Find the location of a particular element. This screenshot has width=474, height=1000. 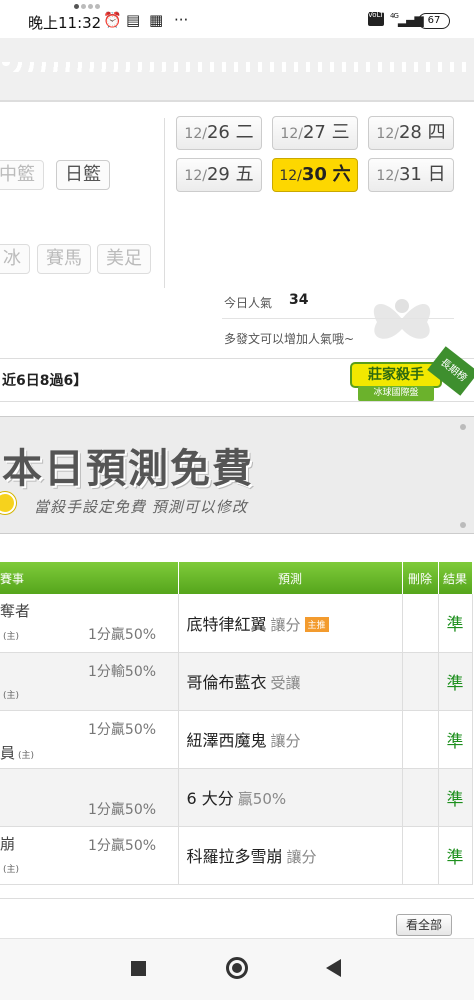

prediction-cell: 紐澤西魔鬼 讓分 is located at coordinates (290, 739).